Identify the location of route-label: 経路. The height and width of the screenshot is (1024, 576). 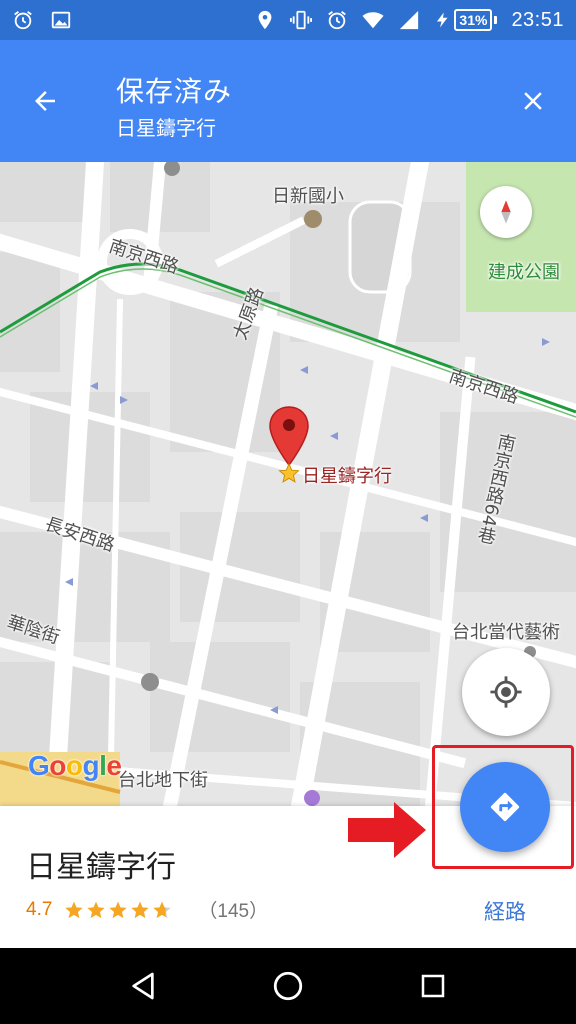
(505, 911).